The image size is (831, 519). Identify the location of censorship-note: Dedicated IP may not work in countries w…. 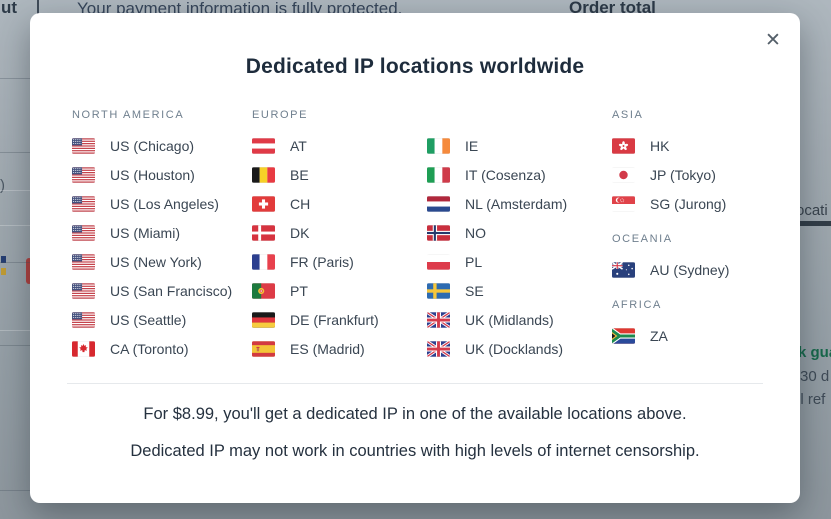
(415, 451).